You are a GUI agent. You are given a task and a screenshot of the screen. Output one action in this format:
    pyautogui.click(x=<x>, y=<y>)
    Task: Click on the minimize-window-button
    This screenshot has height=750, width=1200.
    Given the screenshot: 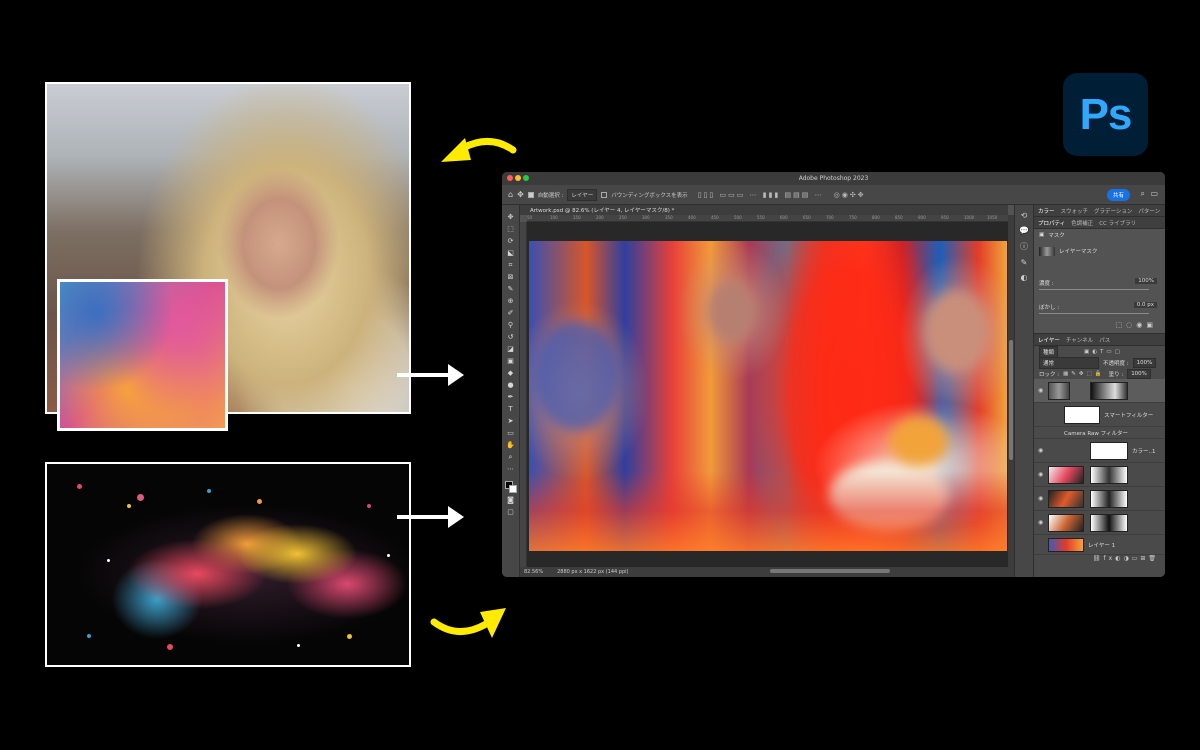 What is the action you would take?
    pyautogui.click(x=518, y=178)
    